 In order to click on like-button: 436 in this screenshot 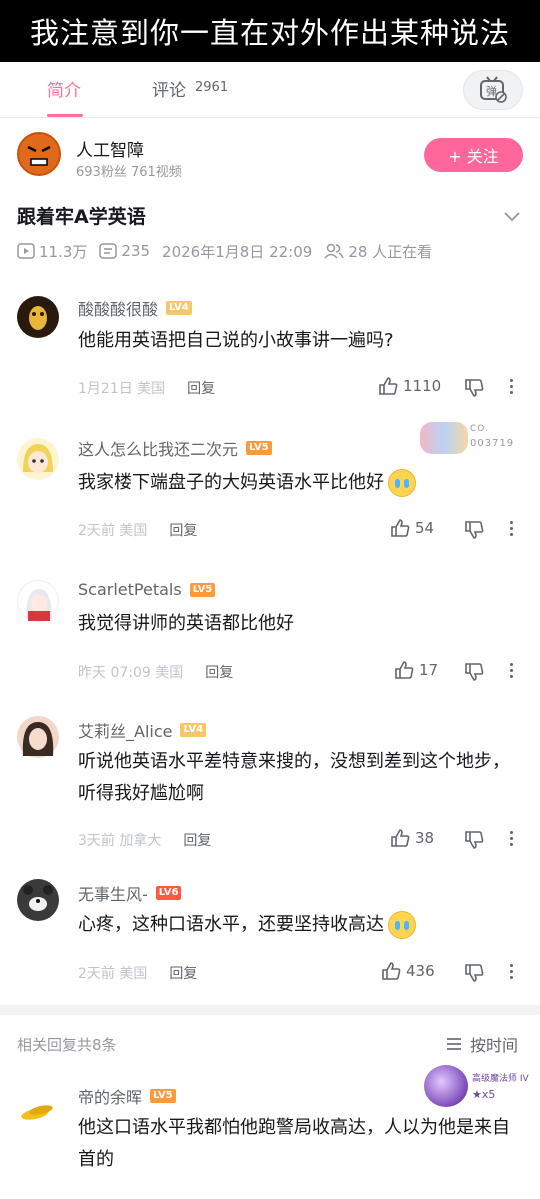, I will do `click(408, 971)`.